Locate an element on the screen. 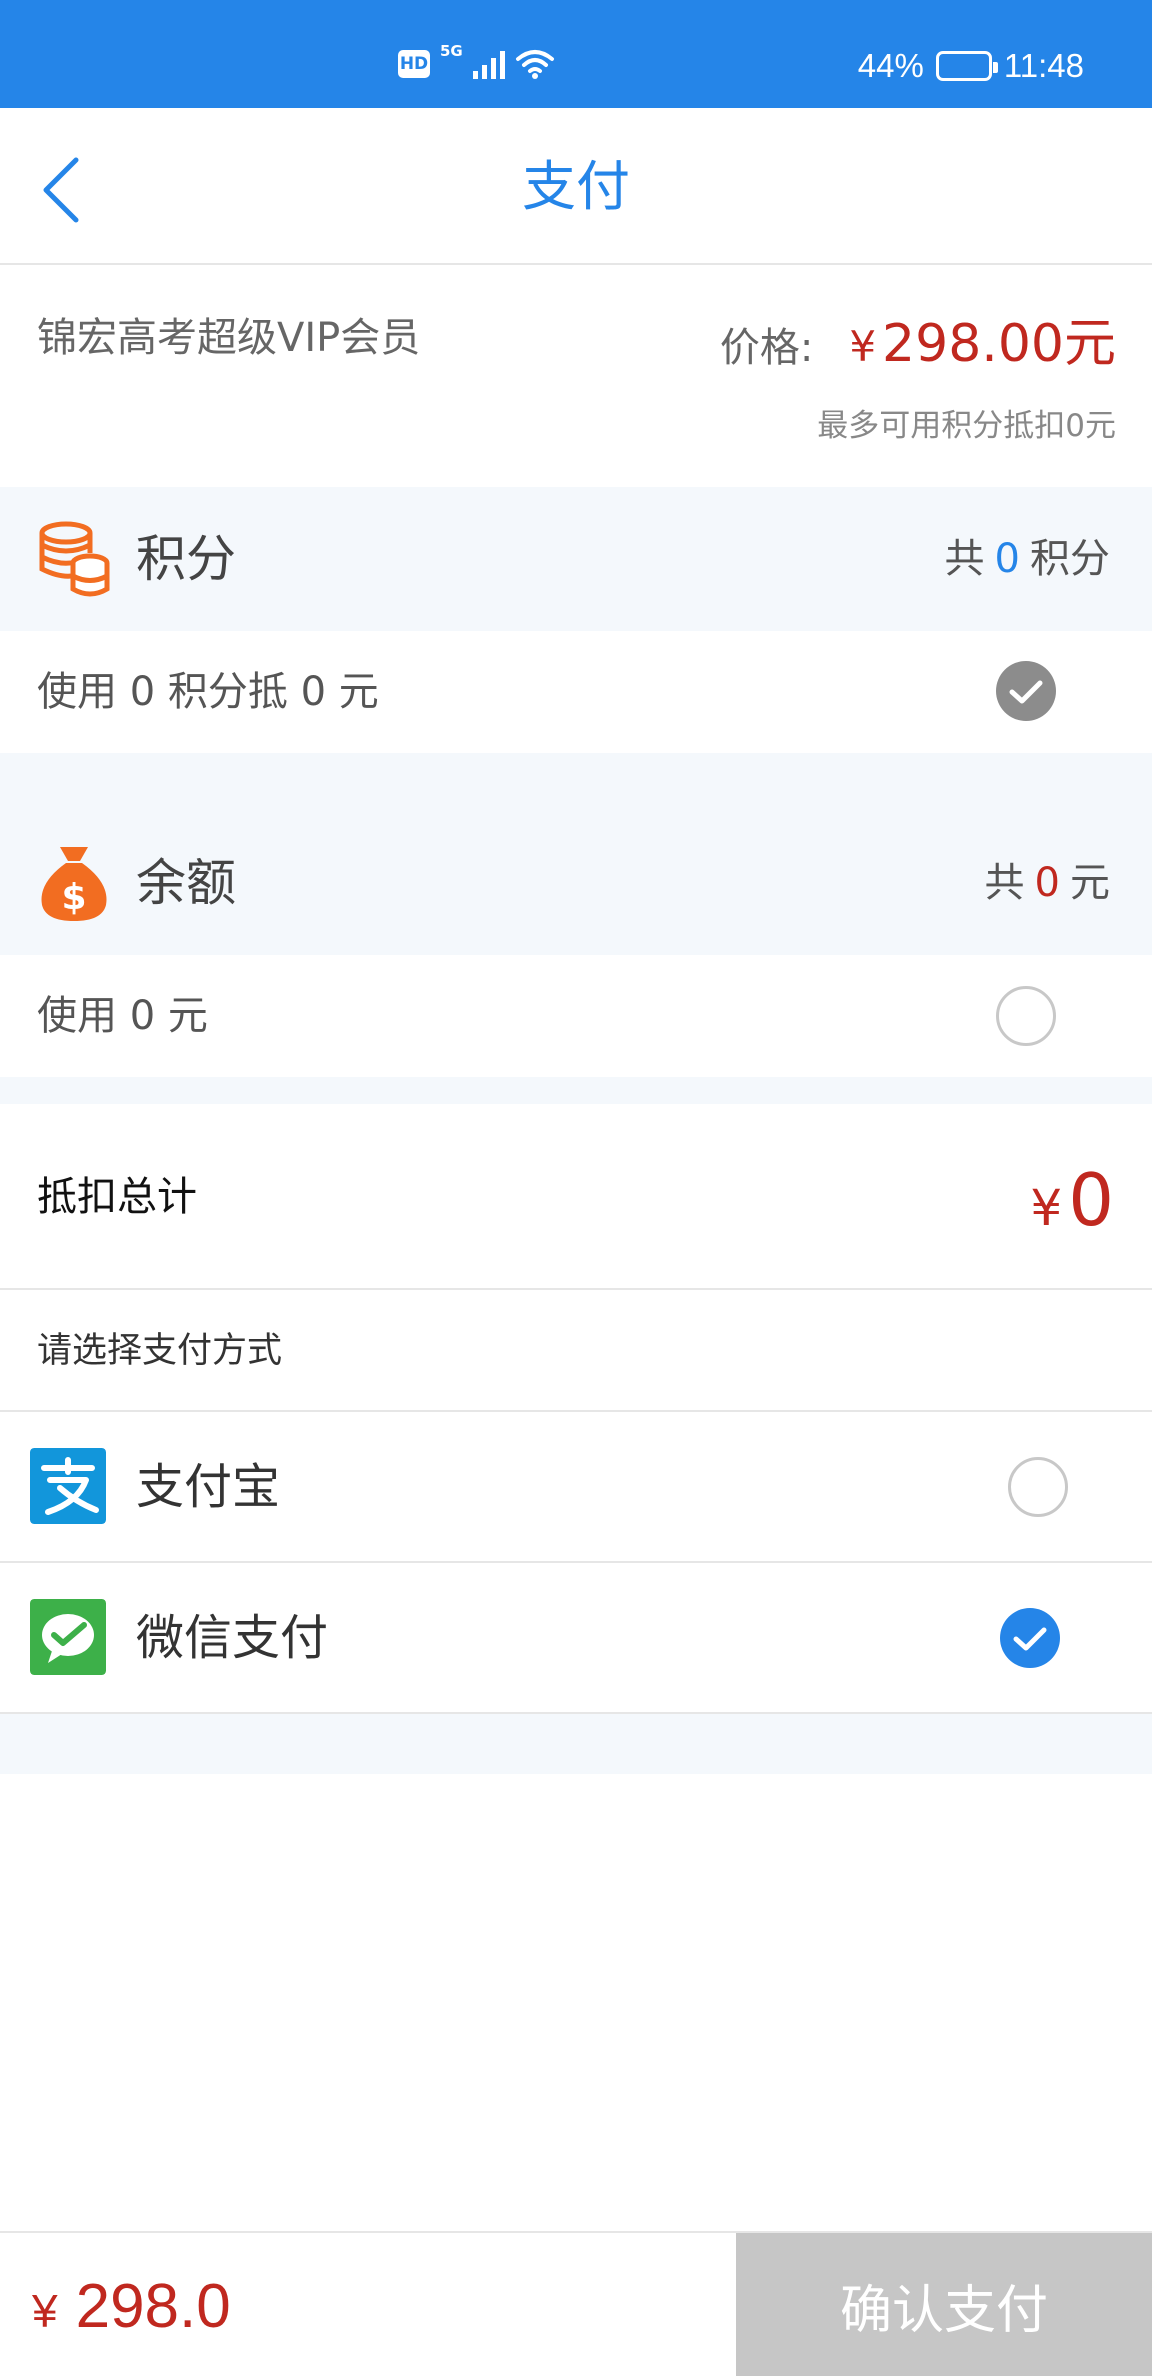  alipay-label: 支付宝 is located at coordinates (208, 1487).